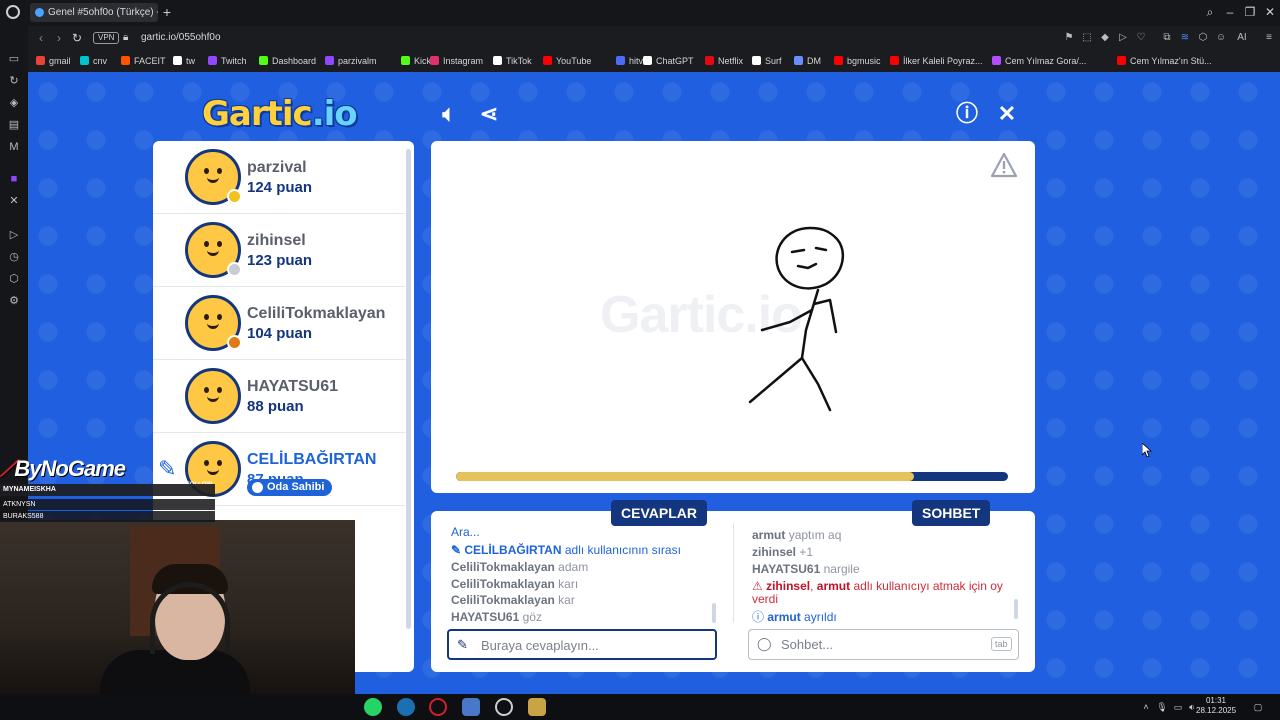 This screenshot has width=1280, height=720. I want to click on bookmark-item: parzivalm, so click(351, 61).